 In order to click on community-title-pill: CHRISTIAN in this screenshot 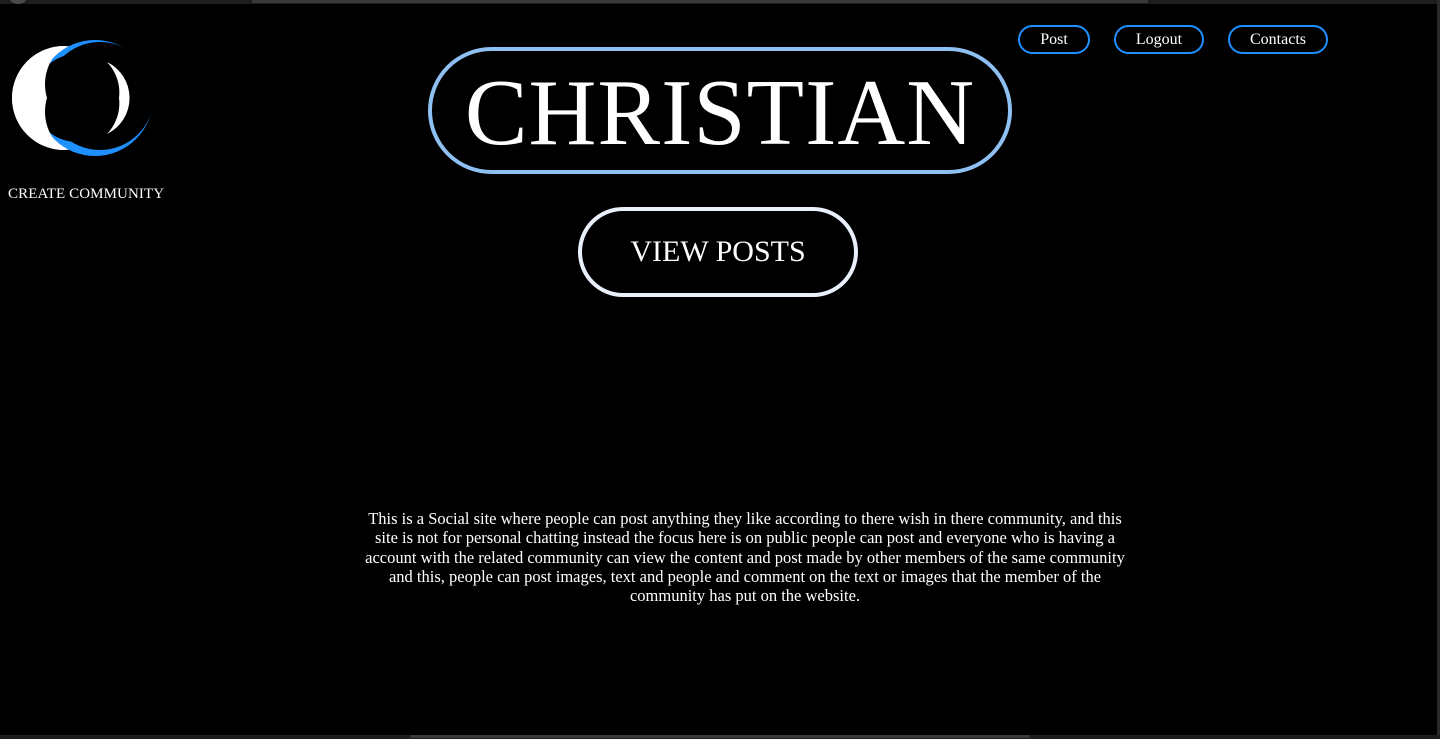, I will do `click(720, 110)`.